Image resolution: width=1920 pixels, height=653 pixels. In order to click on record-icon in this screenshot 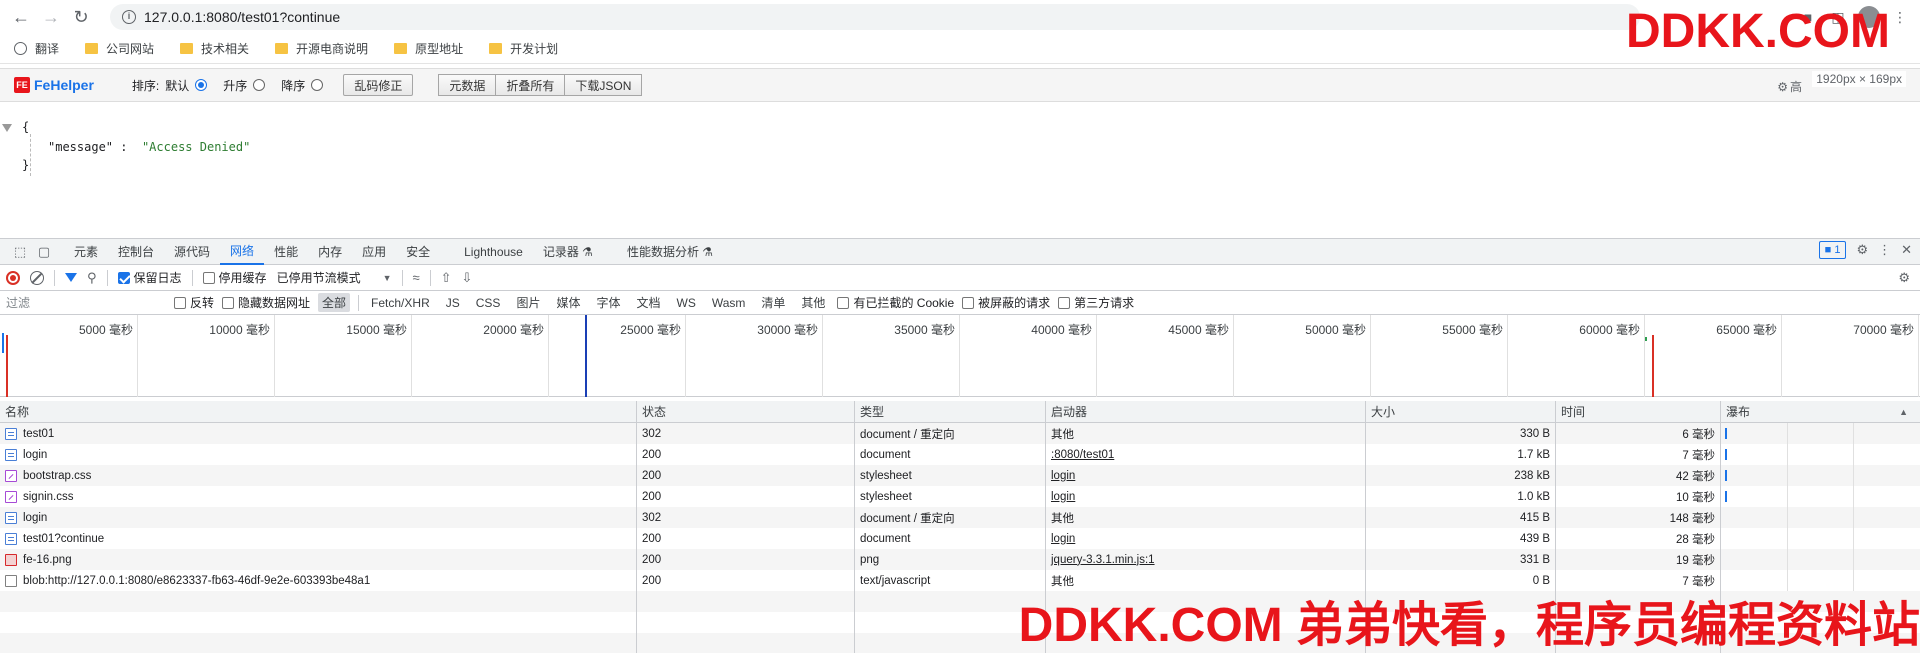, I will do `click(13, 277)`.